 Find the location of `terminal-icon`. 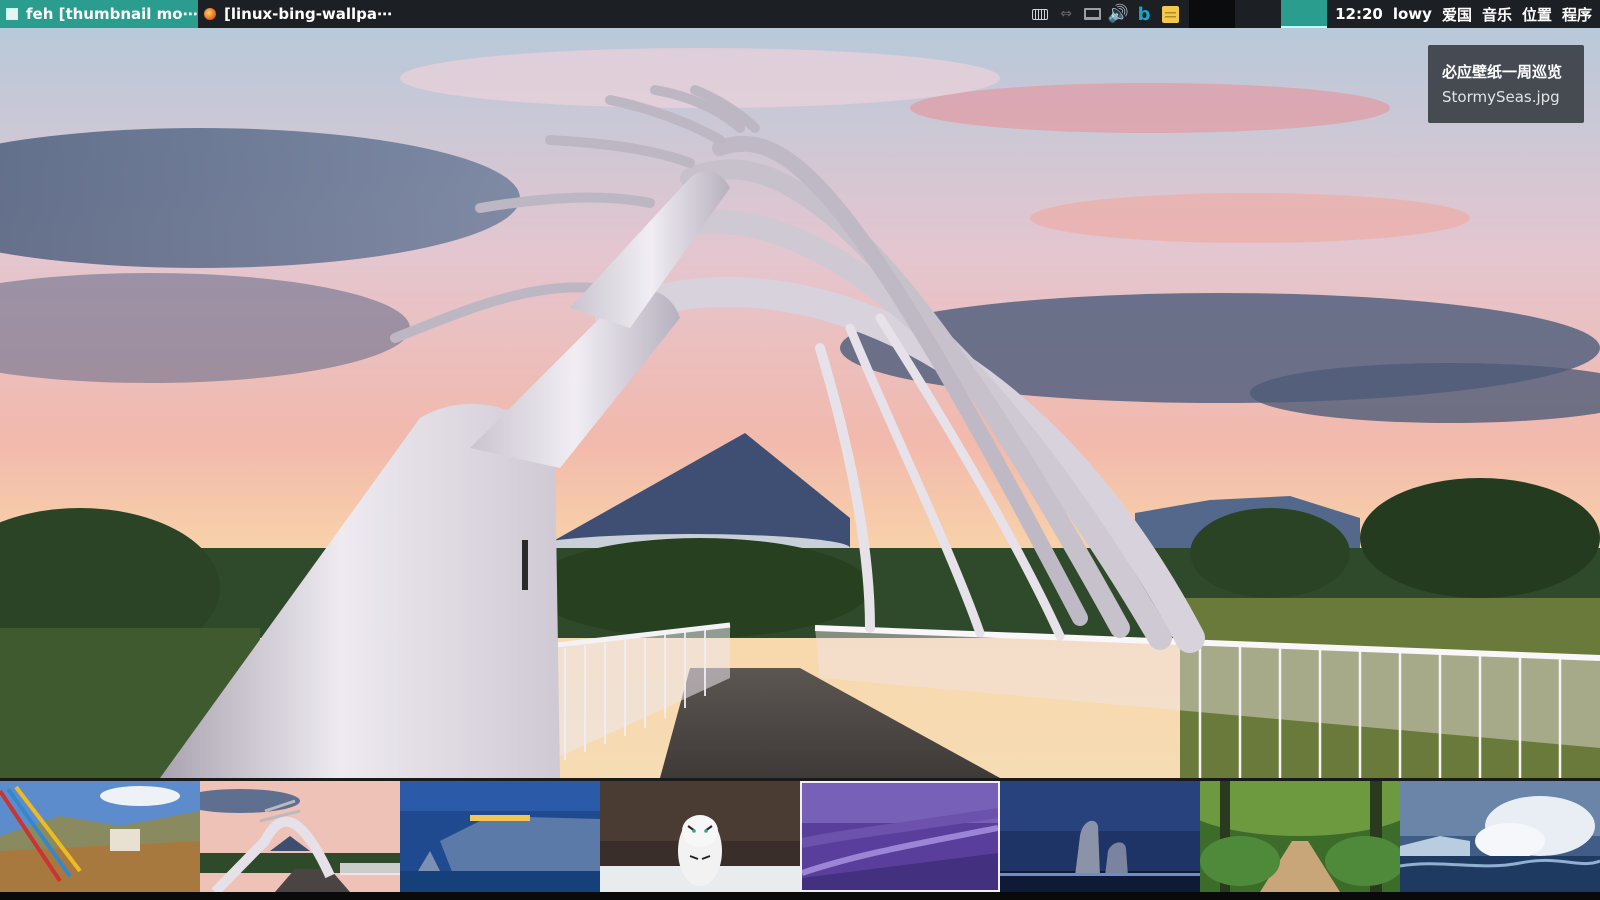

terminal-icon is located at coordinates (12, 14).